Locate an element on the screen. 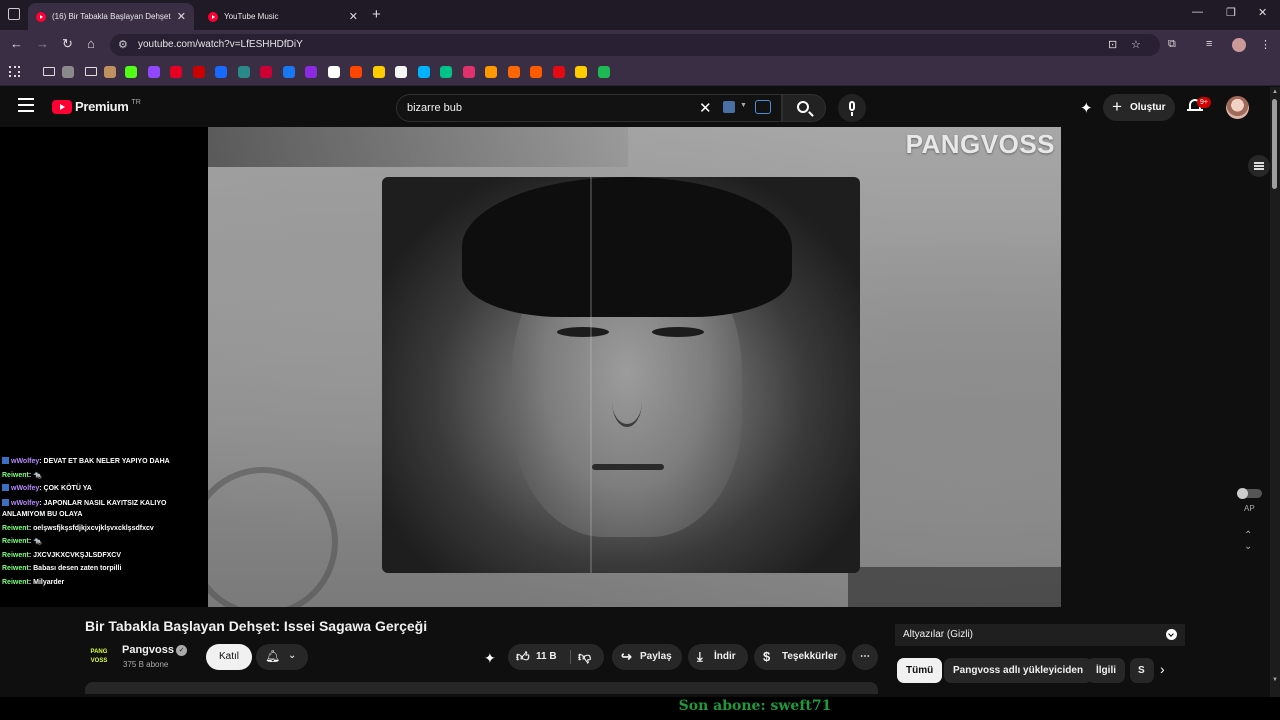  create-button: + Oluştur is located at coordinates (1139, 107).